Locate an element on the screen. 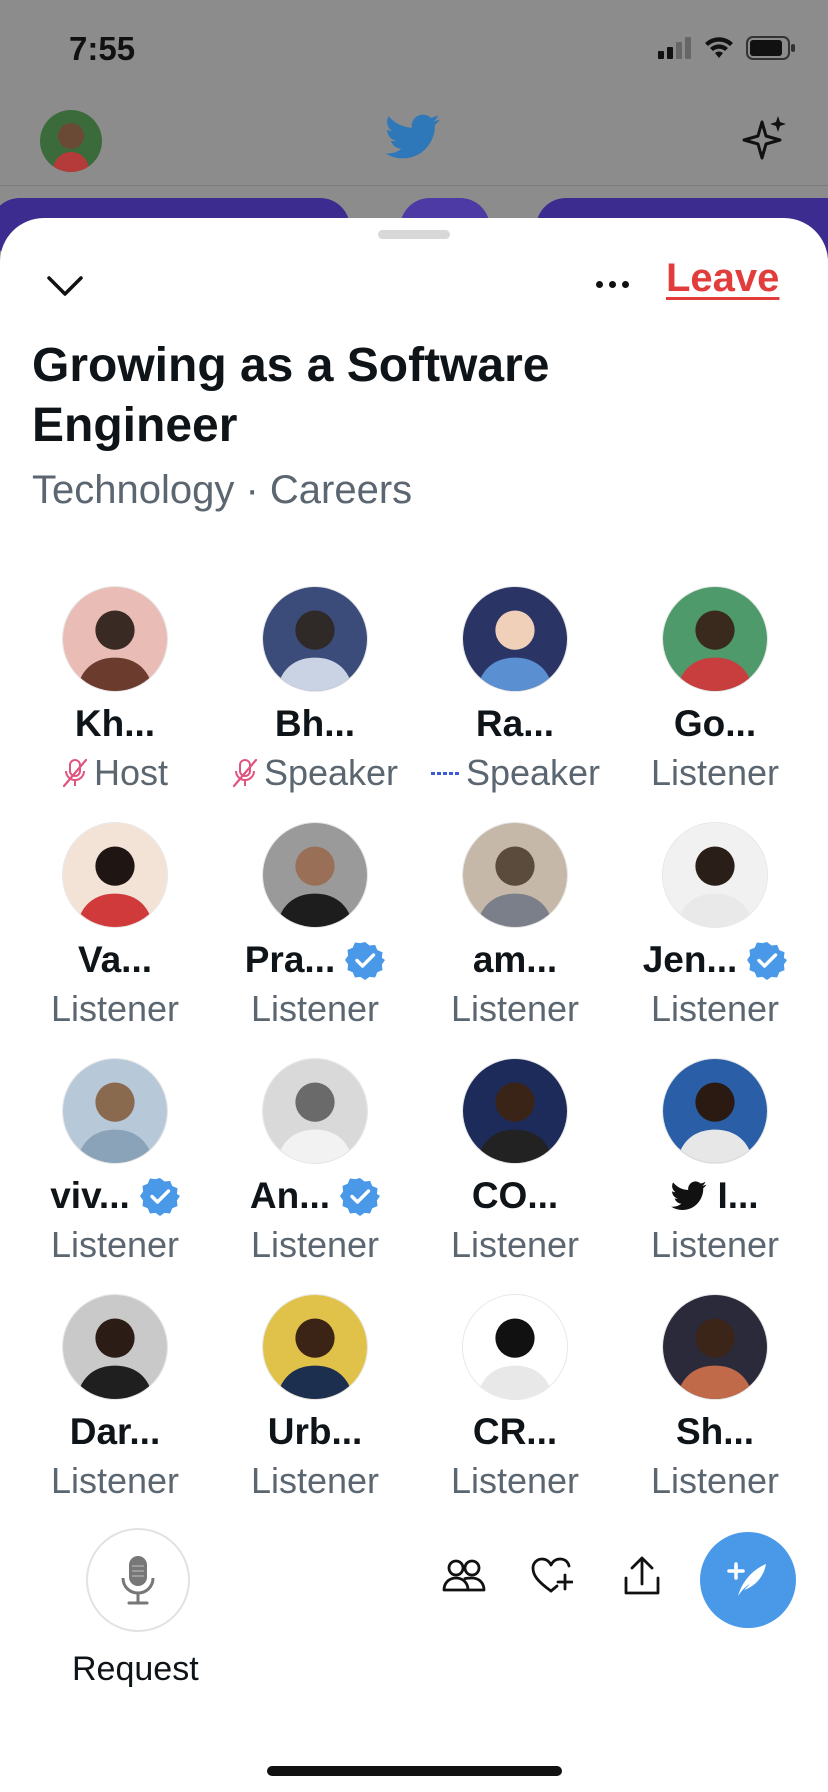  participant-item: CR... Listener is located at coordinates (515, 1412).